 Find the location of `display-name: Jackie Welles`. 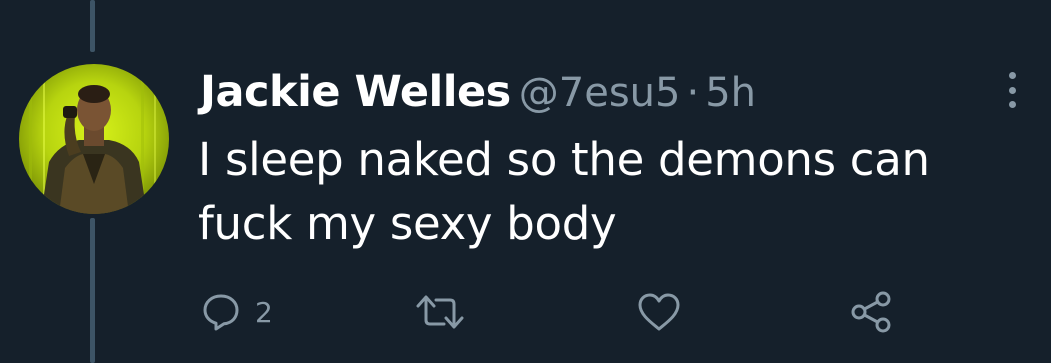

display-name: Jackie Welles is located at coordinates (355, 92).